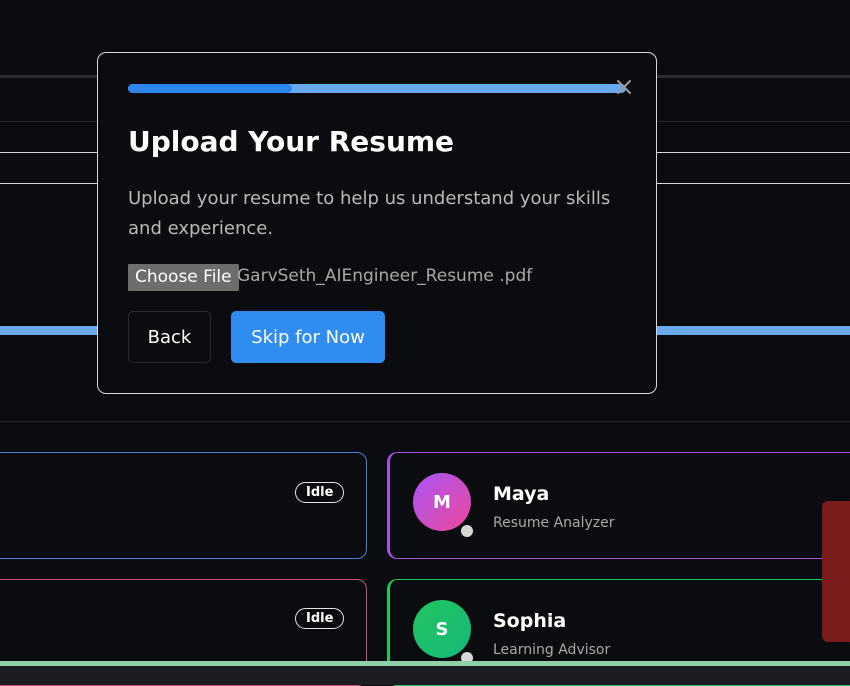  I want to click on avatar-initial: S, so click(442, 629).